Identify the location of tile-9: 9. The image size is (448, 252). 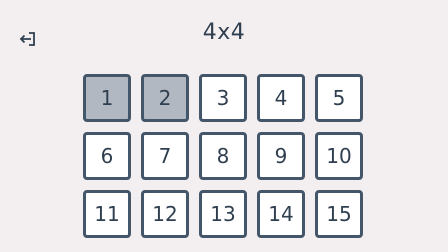
(281, 156).